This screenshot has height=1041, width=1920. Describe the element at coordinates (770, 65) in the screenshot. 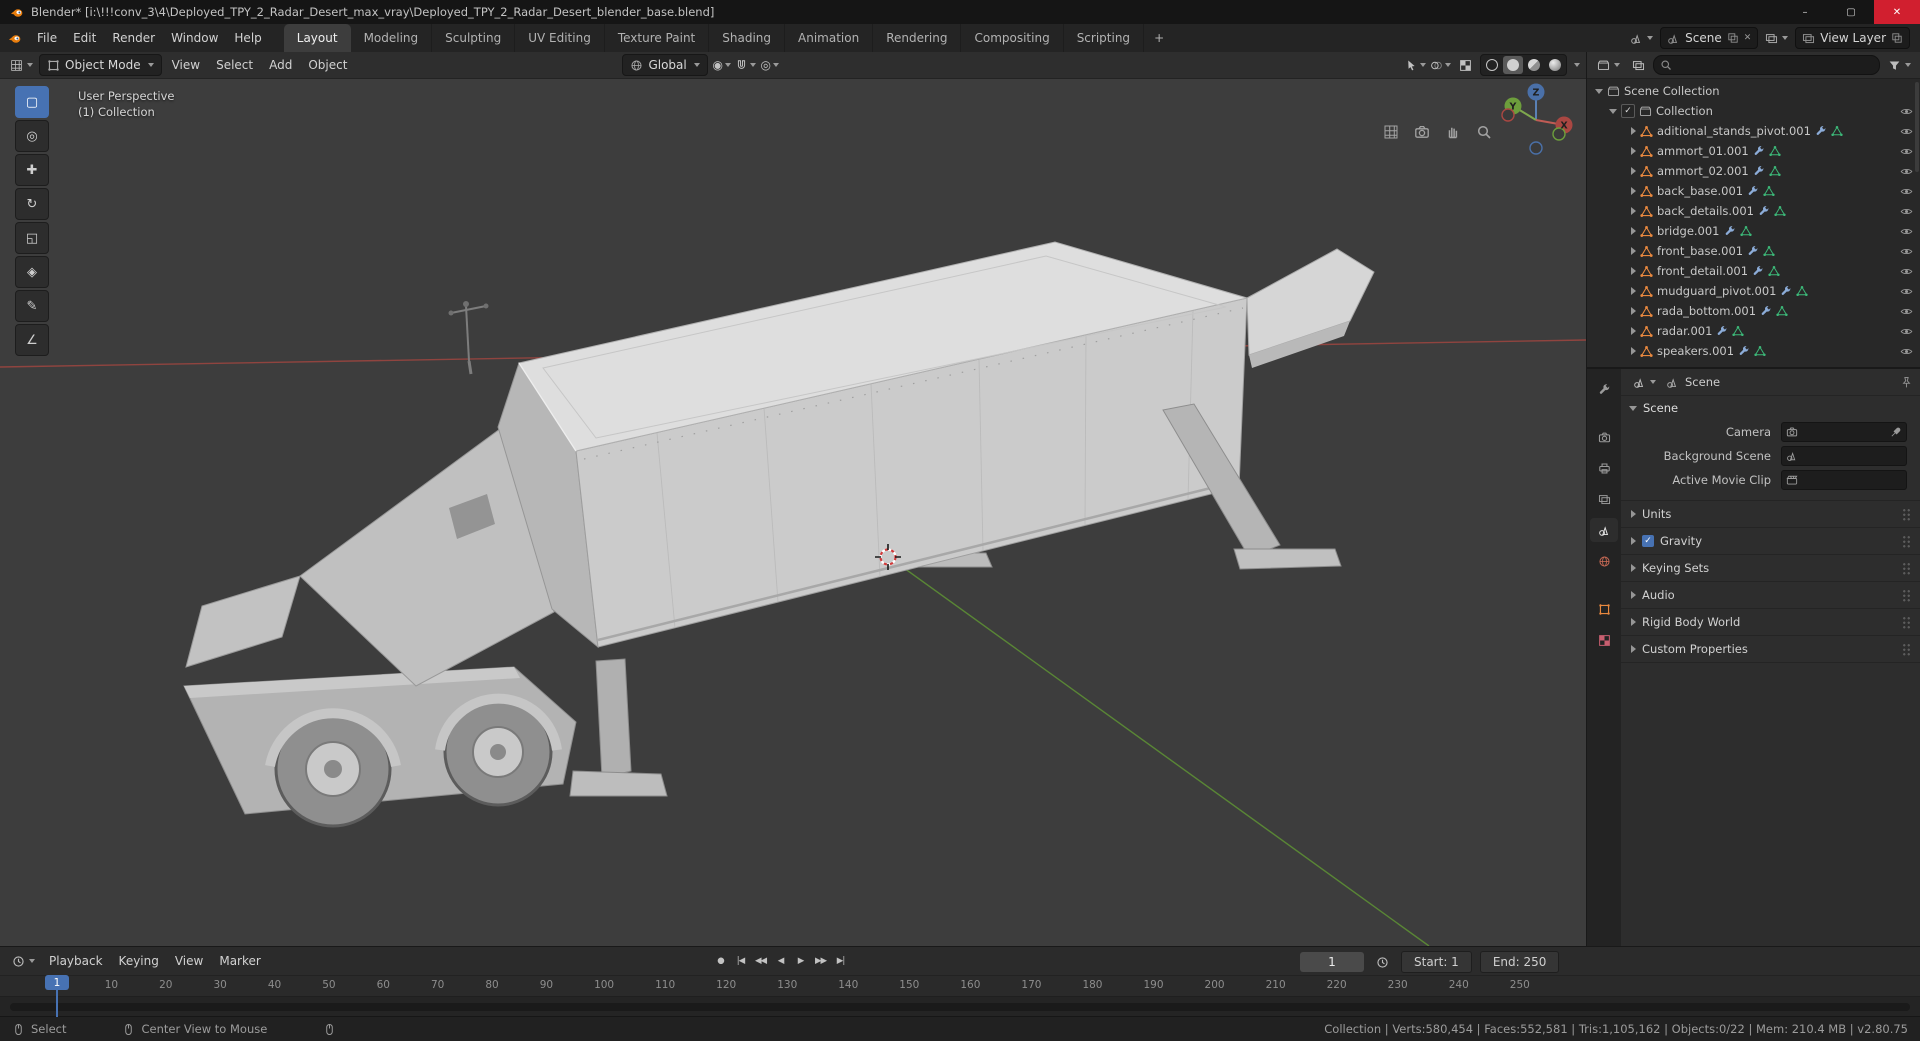

I see `proportional-editing-button: ◎` at that location.